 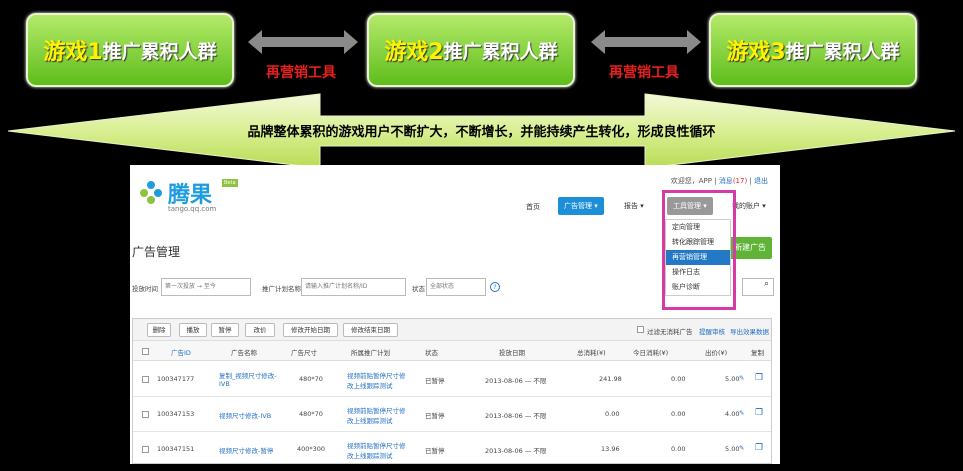 What do you see at coordinates (631, 206) in the screenshot?
I see `nav-report-label: 报告` at bounding box center [631, 206].